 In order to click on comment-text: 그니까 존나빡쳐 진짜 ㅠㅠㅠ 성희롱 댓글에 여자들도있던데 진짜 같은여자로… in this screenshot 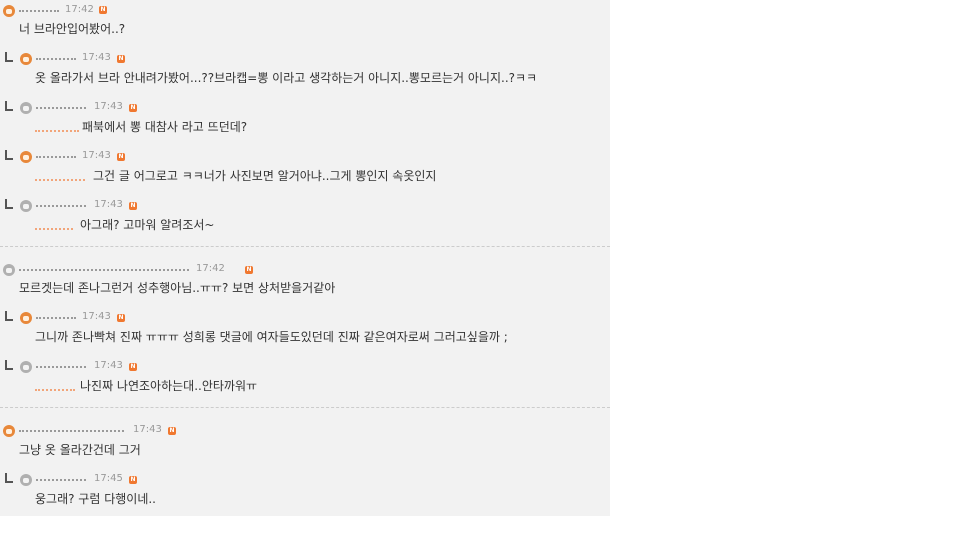, I will do `click(271, 337)`.